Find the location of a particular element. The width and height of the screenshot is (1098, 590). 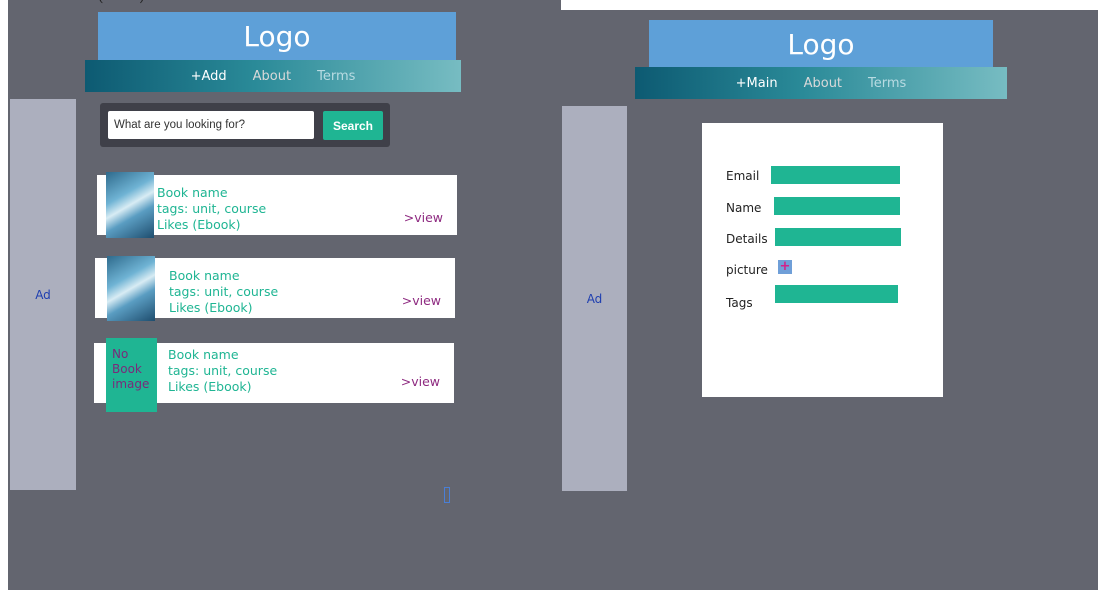

nav-bar: +Main About Terms is located at coordinates (821, 83).